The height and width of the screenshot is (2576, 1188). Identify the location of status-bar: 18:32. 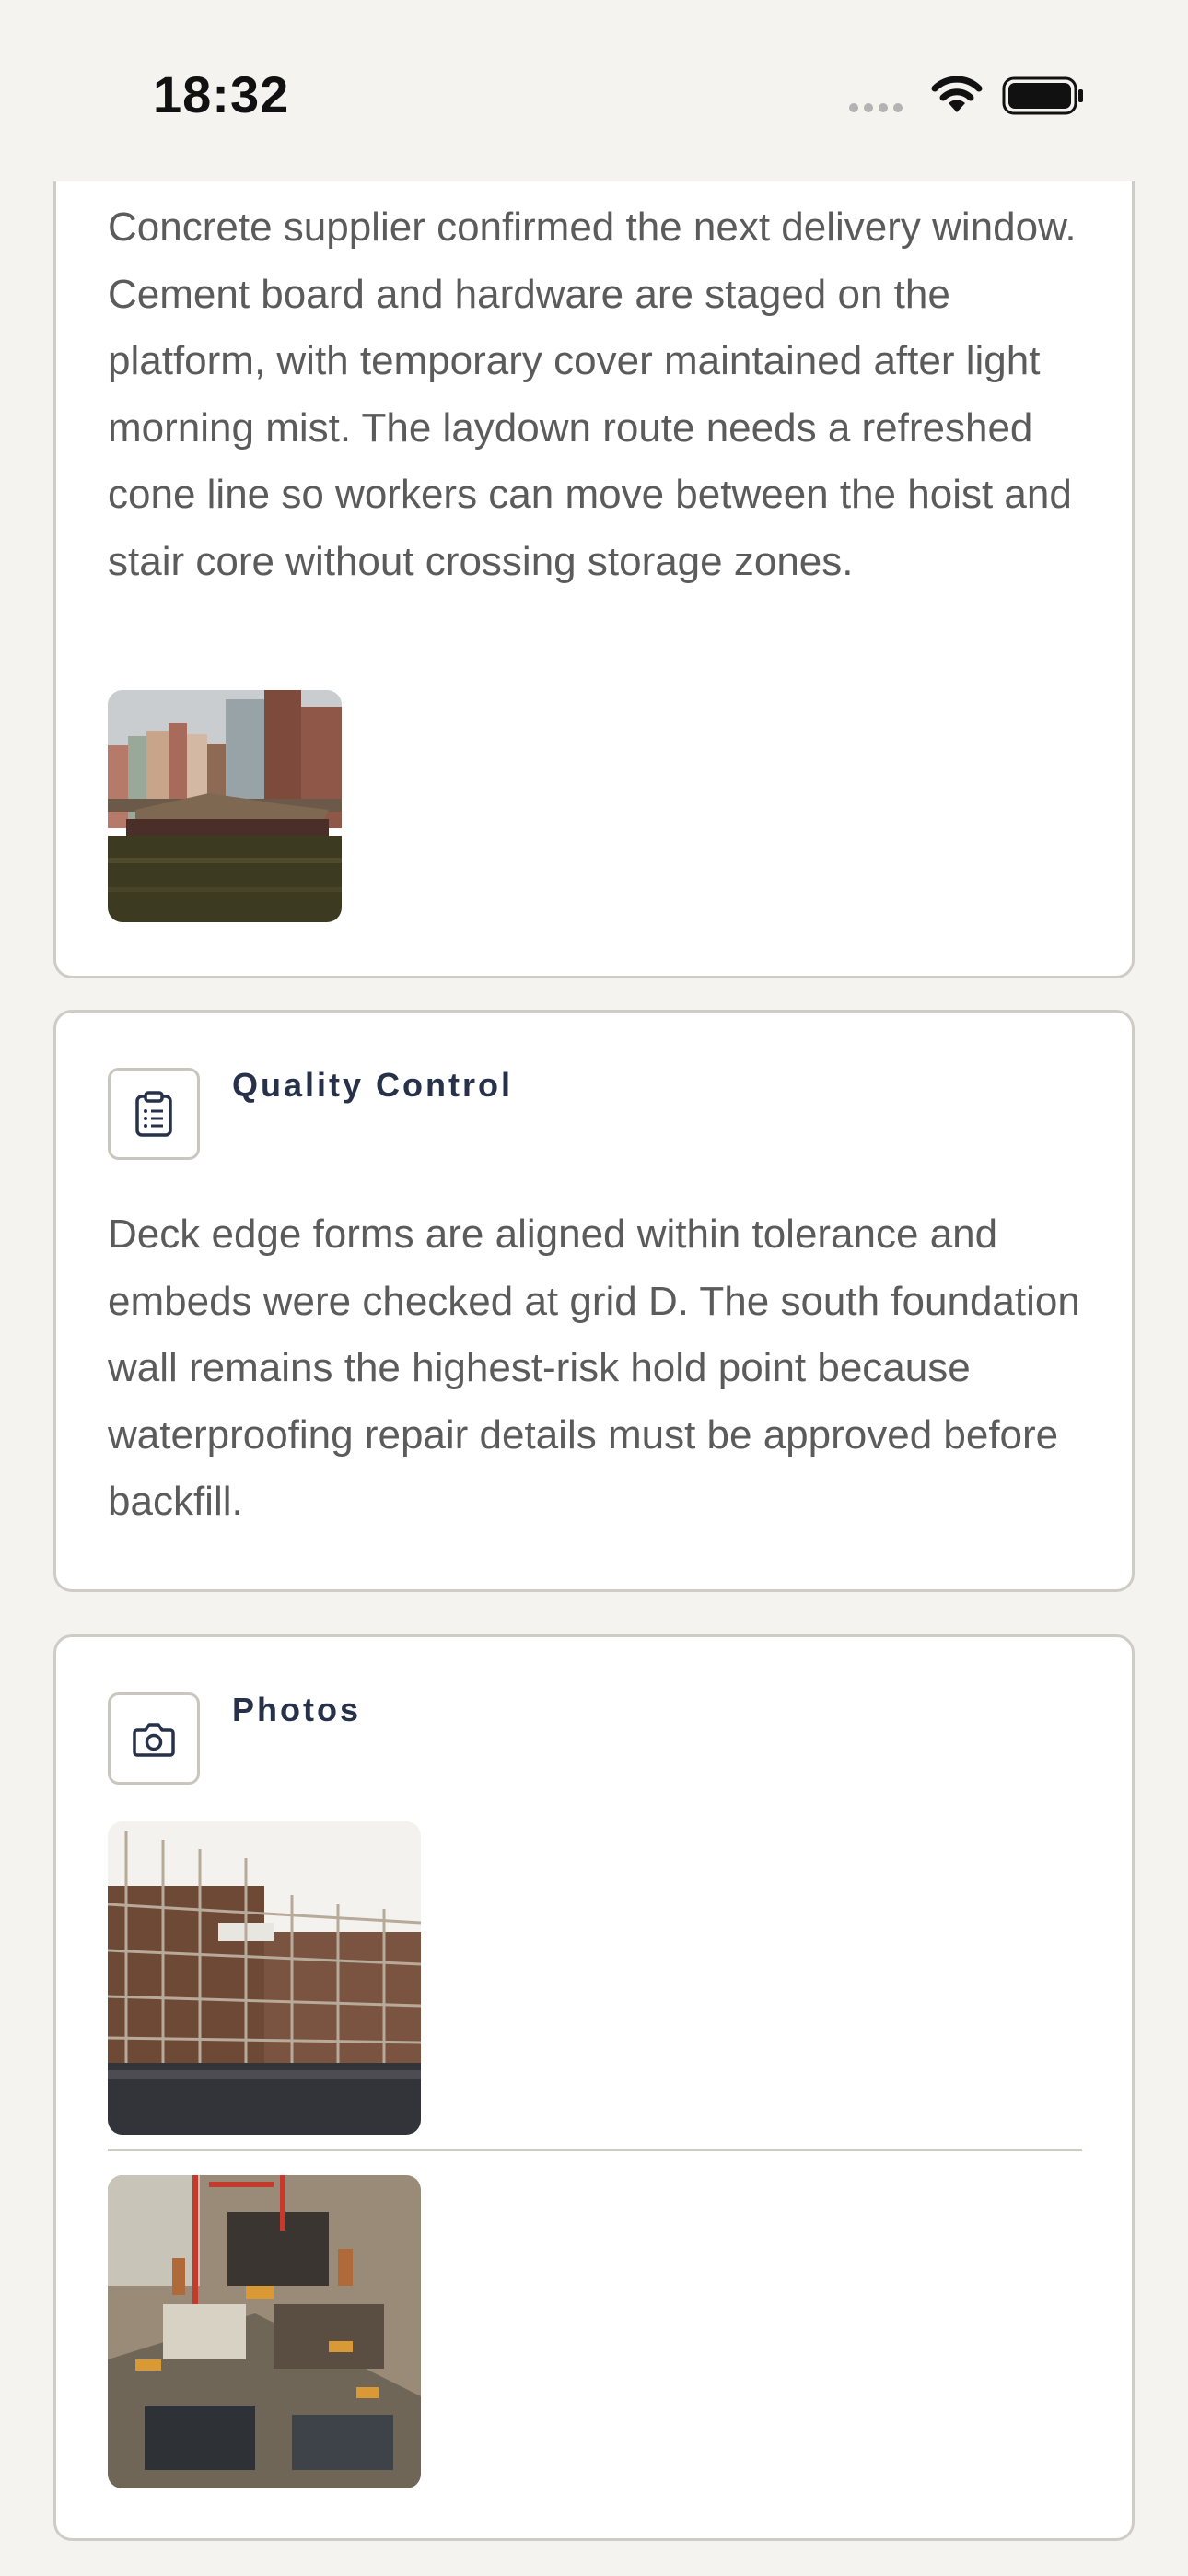
(594, 90).